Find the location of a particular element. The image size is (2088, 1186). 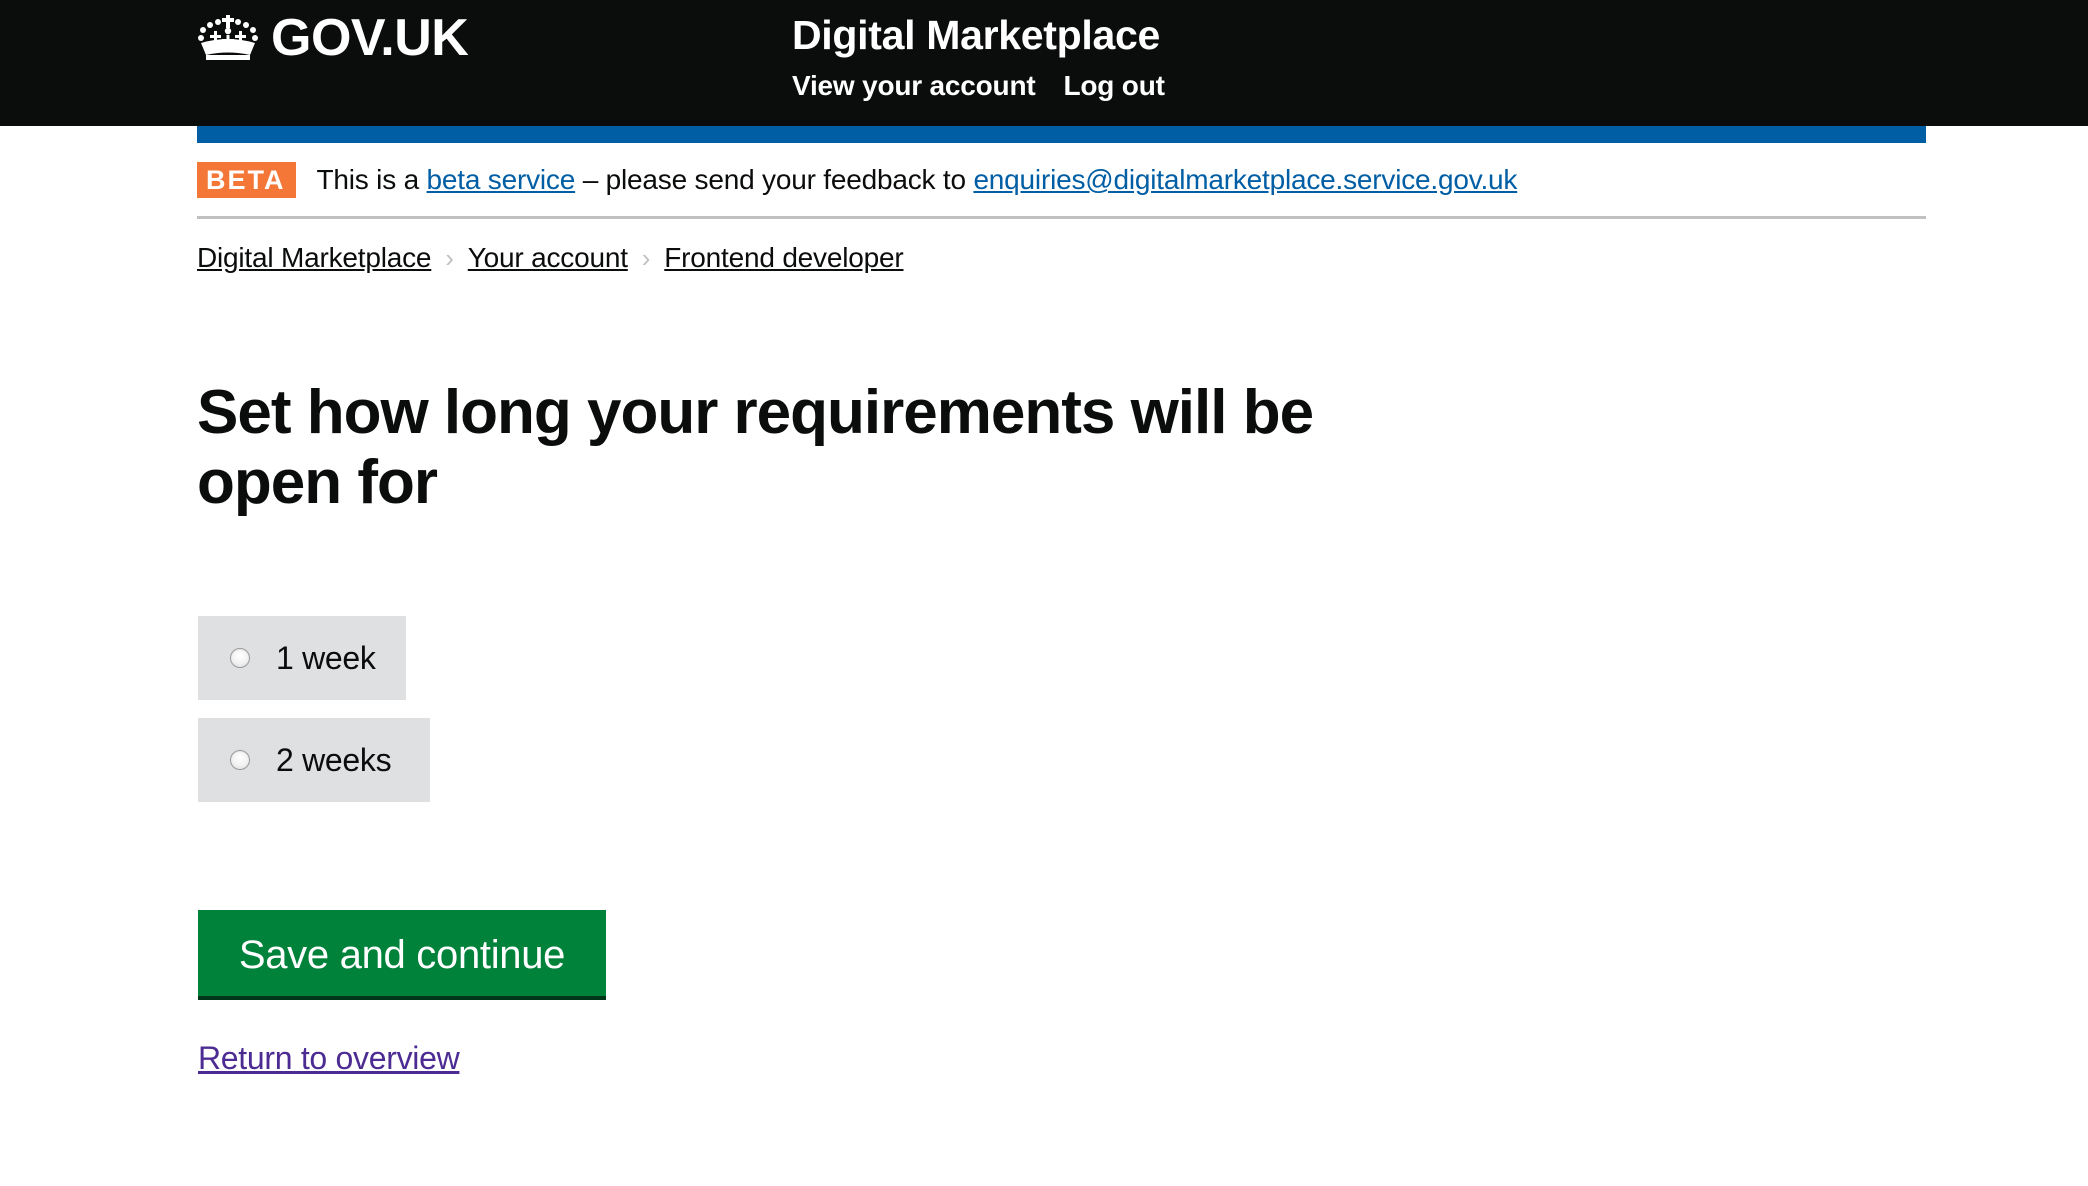

radio-option-1-week: 1 week is located at coordinates (302, 658).